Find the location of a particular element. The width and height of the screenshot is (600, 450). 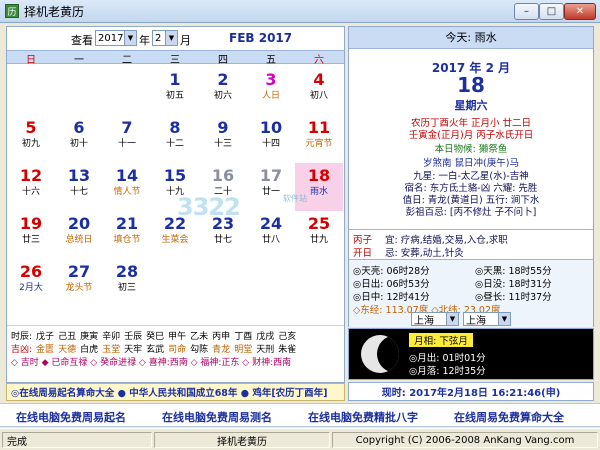

month-label: 月 is located at coordinates (185, 40).